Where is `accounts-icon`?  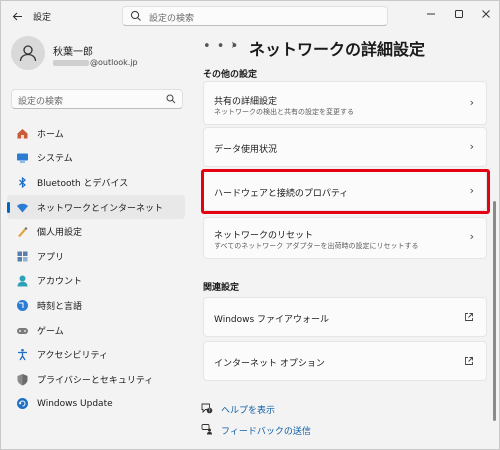 accounts-icon is located at coordinates (22, 280).